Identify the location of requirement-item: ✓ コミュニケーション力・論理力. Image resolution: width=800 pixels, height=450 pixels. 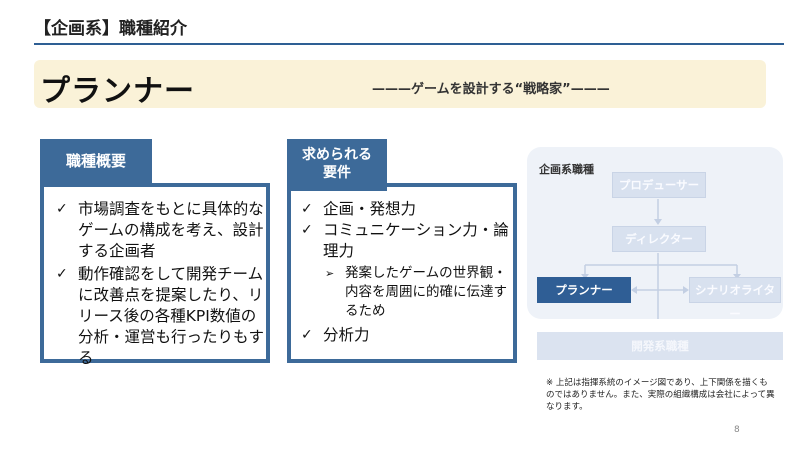
(407, 241).